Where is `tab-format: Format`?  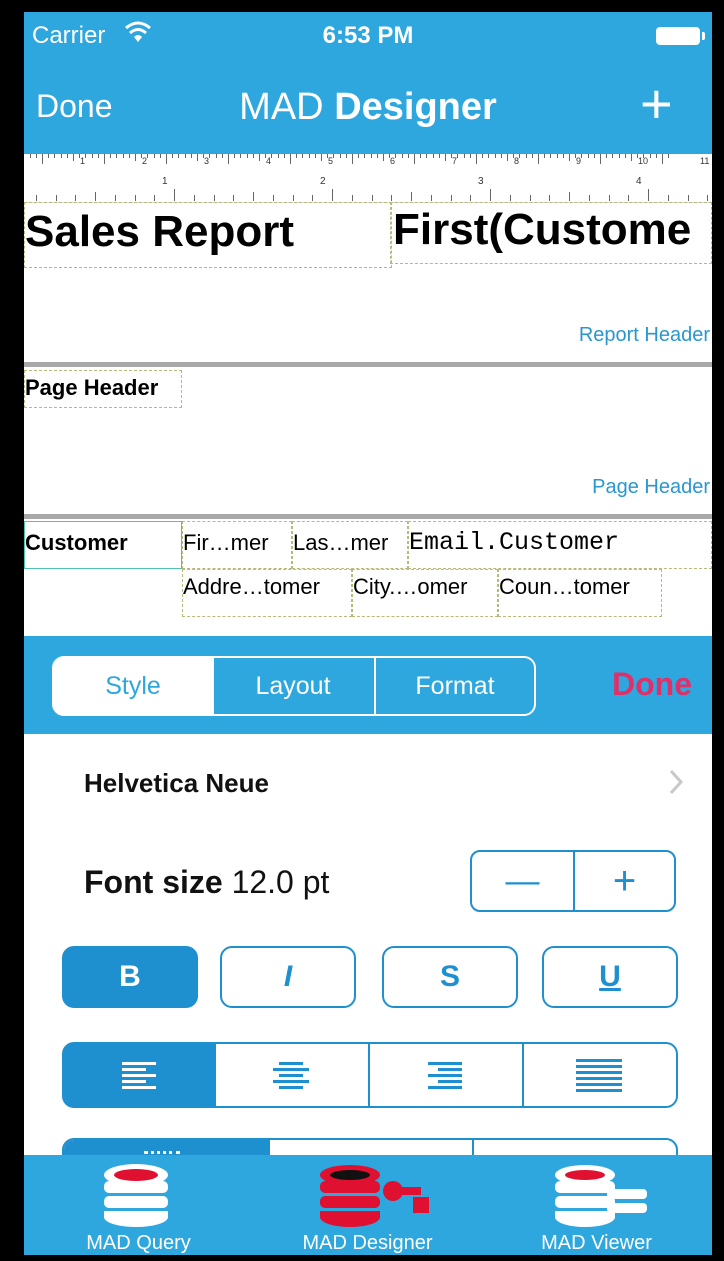
tab-format: Format is located at coordinates (455, 686).